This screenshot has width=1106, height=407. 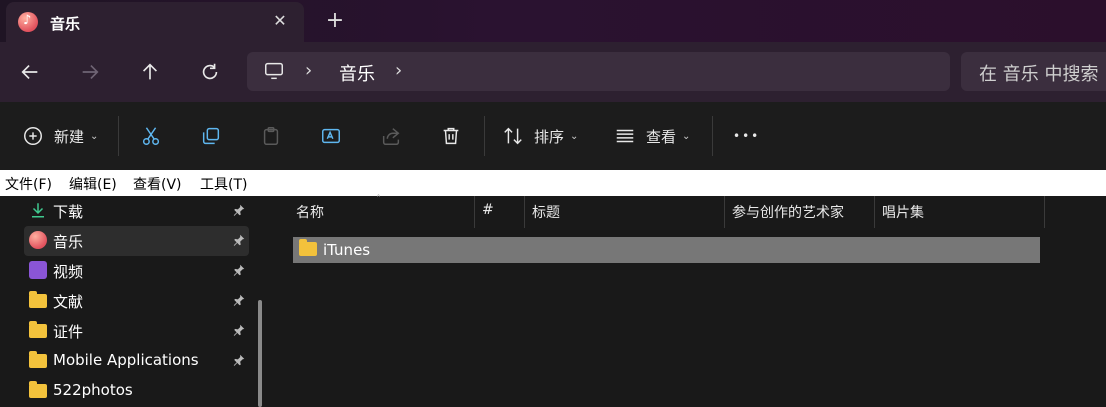 What do you see at coordinates (553, 183) in the screenshot?
I see `menu-bar: 文件(F) 编辑(E) 查看(V) 工具(T)` at bounding box center [553, 183].